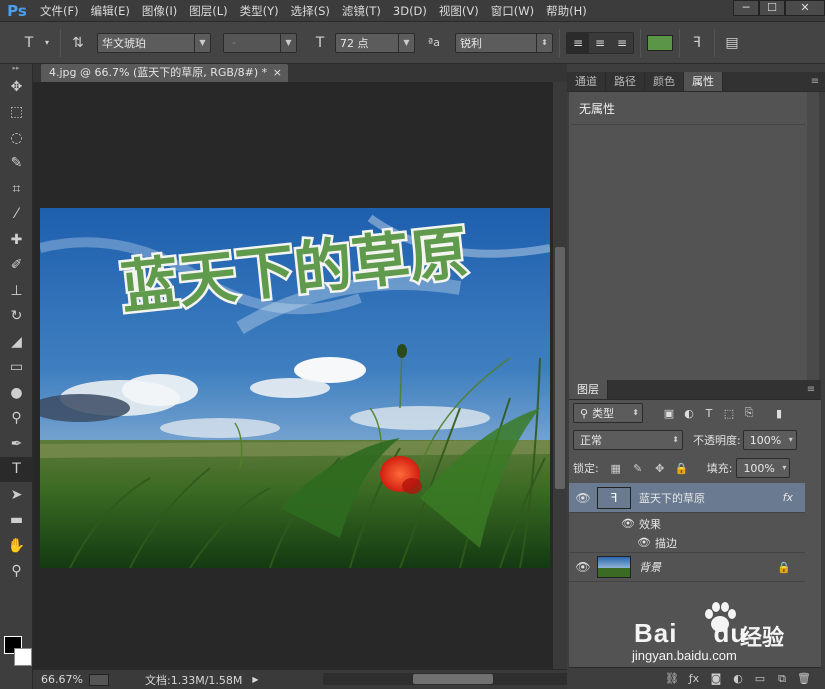 Image resolution: width=825 pixels, height=689 pixels. Describe the element at coordinates (16, 419) in the screenshot. I see `dodge-tool-icon: ⚲` at that location.